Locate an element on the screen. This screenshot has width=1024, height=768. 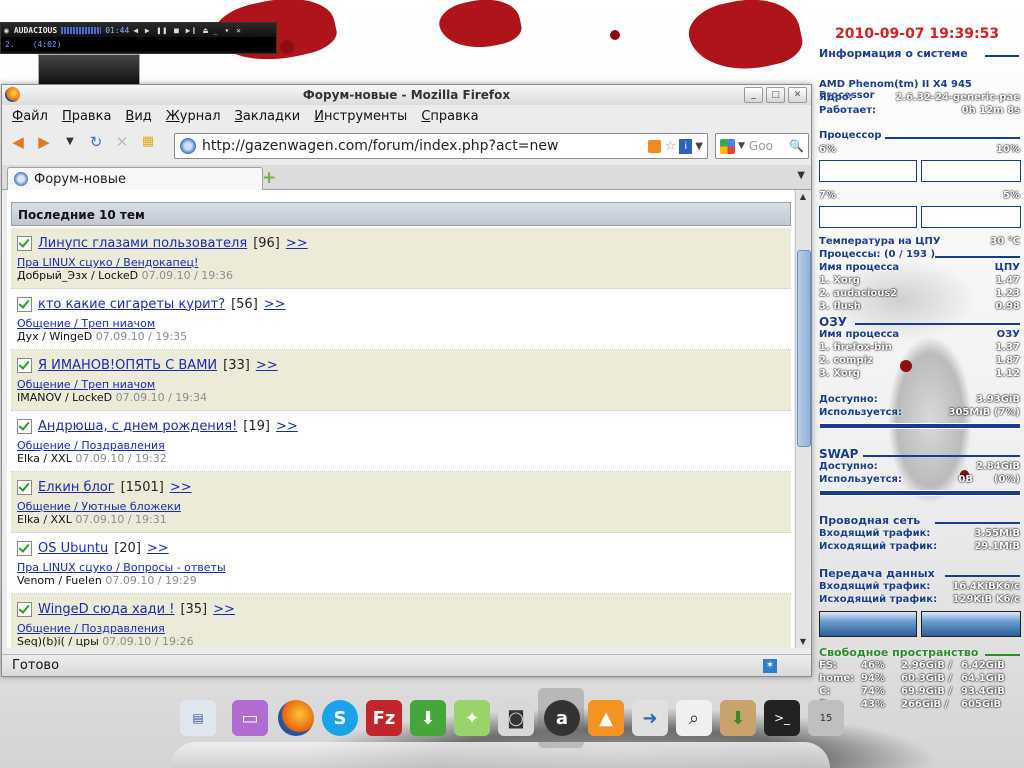
topic-title-link: Я ИМАНОВ!ОПЯТЬ С ВАМИ is located at coordinates (127, 365).